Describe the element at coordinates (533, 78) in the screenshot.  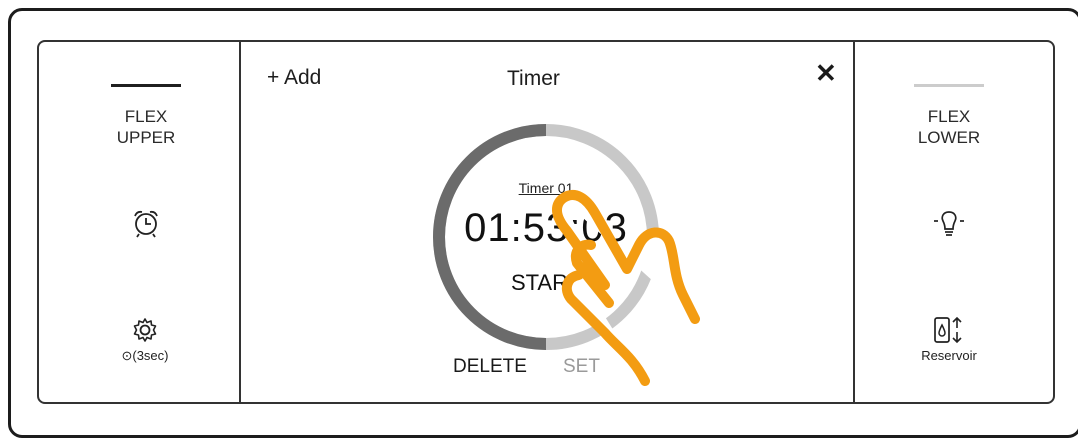
I see `timer-title: Timer` at that location.